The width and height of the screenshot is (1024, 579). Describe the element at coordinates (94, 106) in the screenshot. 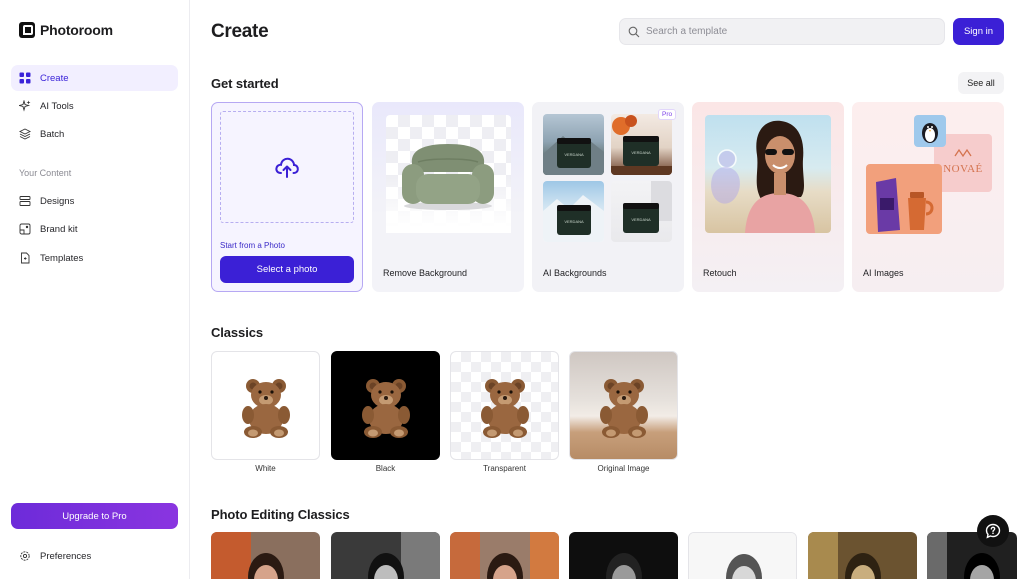

I see `sidebar-item-ai-tools: AI Tools` at that location.